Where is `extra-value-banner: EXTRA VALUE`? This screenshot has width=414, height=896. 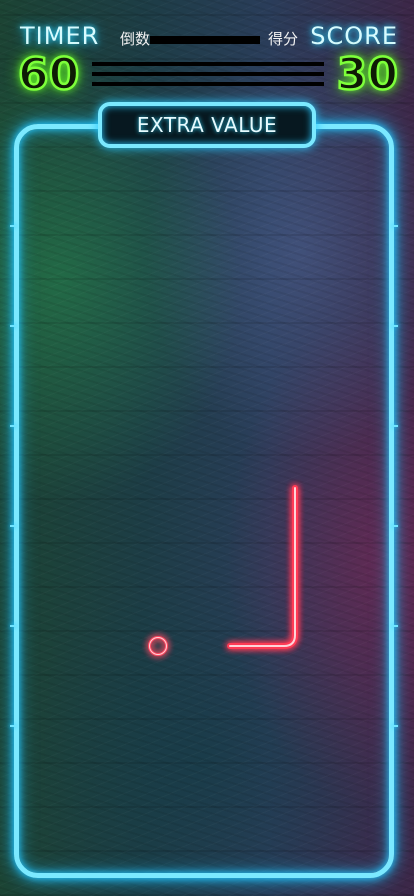 extra-value-banner: EXTRA VALUE is located at coordinates (207, 125).